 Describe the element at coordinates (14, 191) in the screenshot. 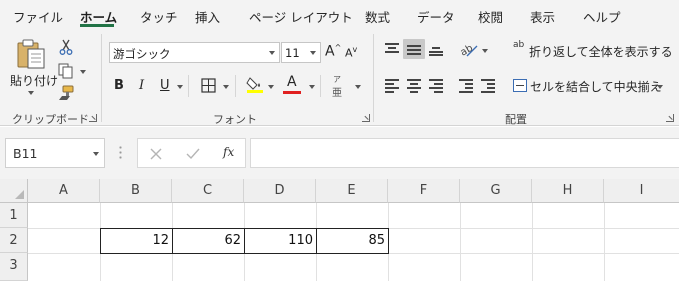

I see `select-all-button` at that location.